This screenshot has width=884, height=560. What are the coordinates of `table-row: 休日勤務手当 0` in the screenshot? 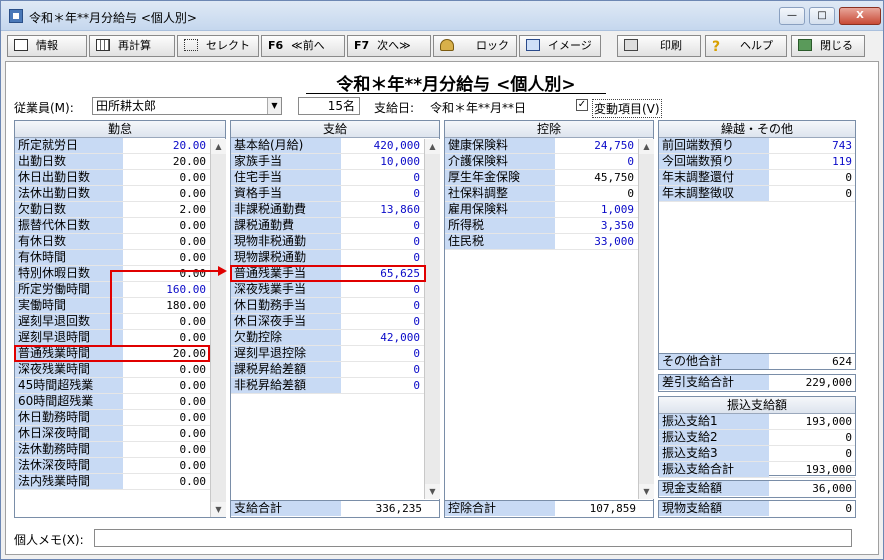 It's located at (335, 306).